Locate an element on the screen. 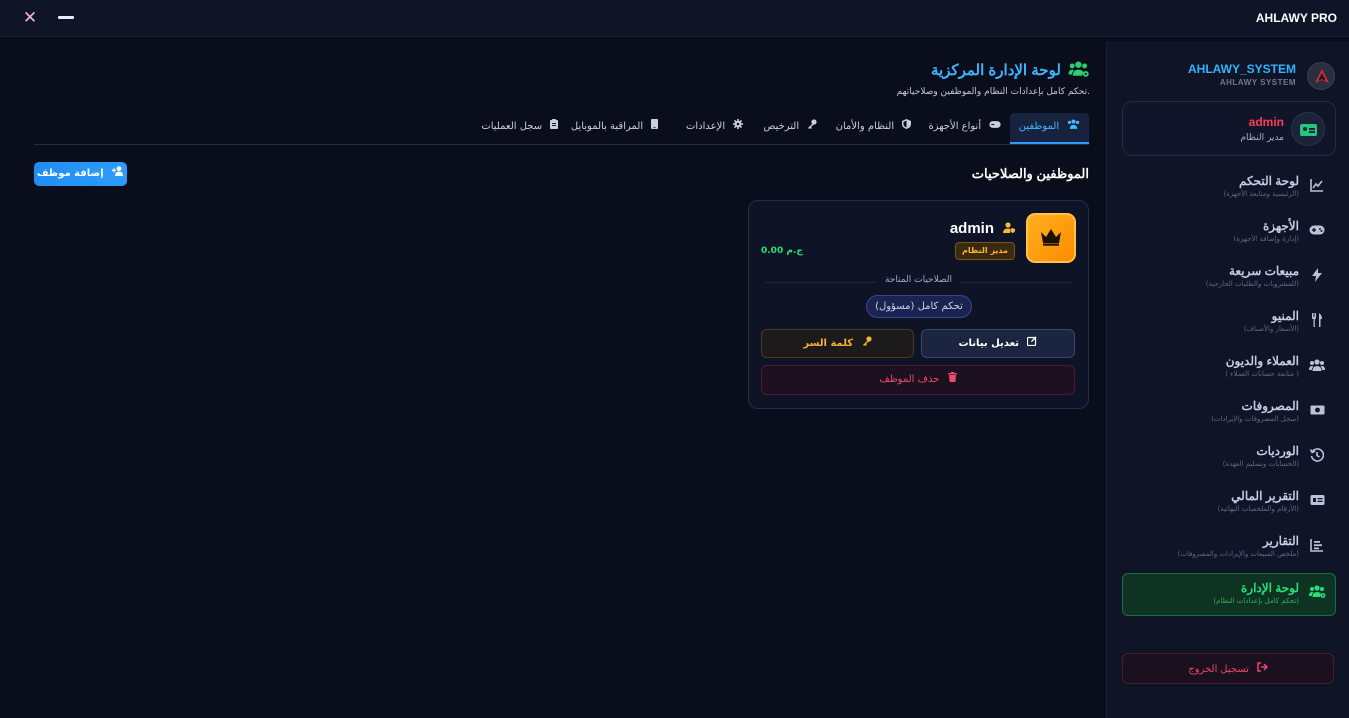  user-name: admin is located at coordinates (1266, 122).